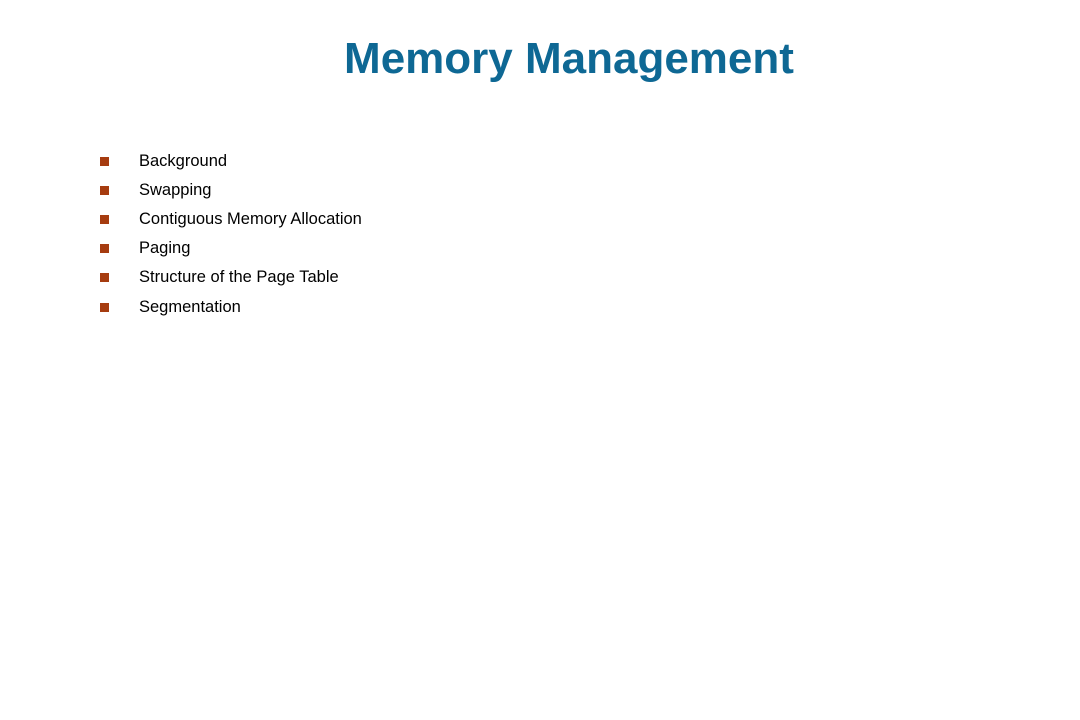  I want to click on bullet-text: Segmentation, so click(190, 306).